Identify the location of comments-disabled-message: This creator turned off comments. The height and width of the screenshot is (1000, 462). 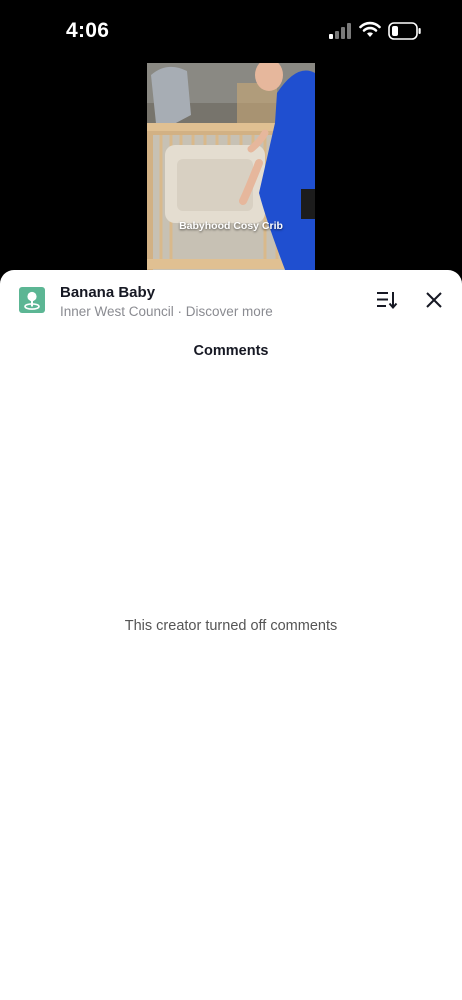
(231, 626).